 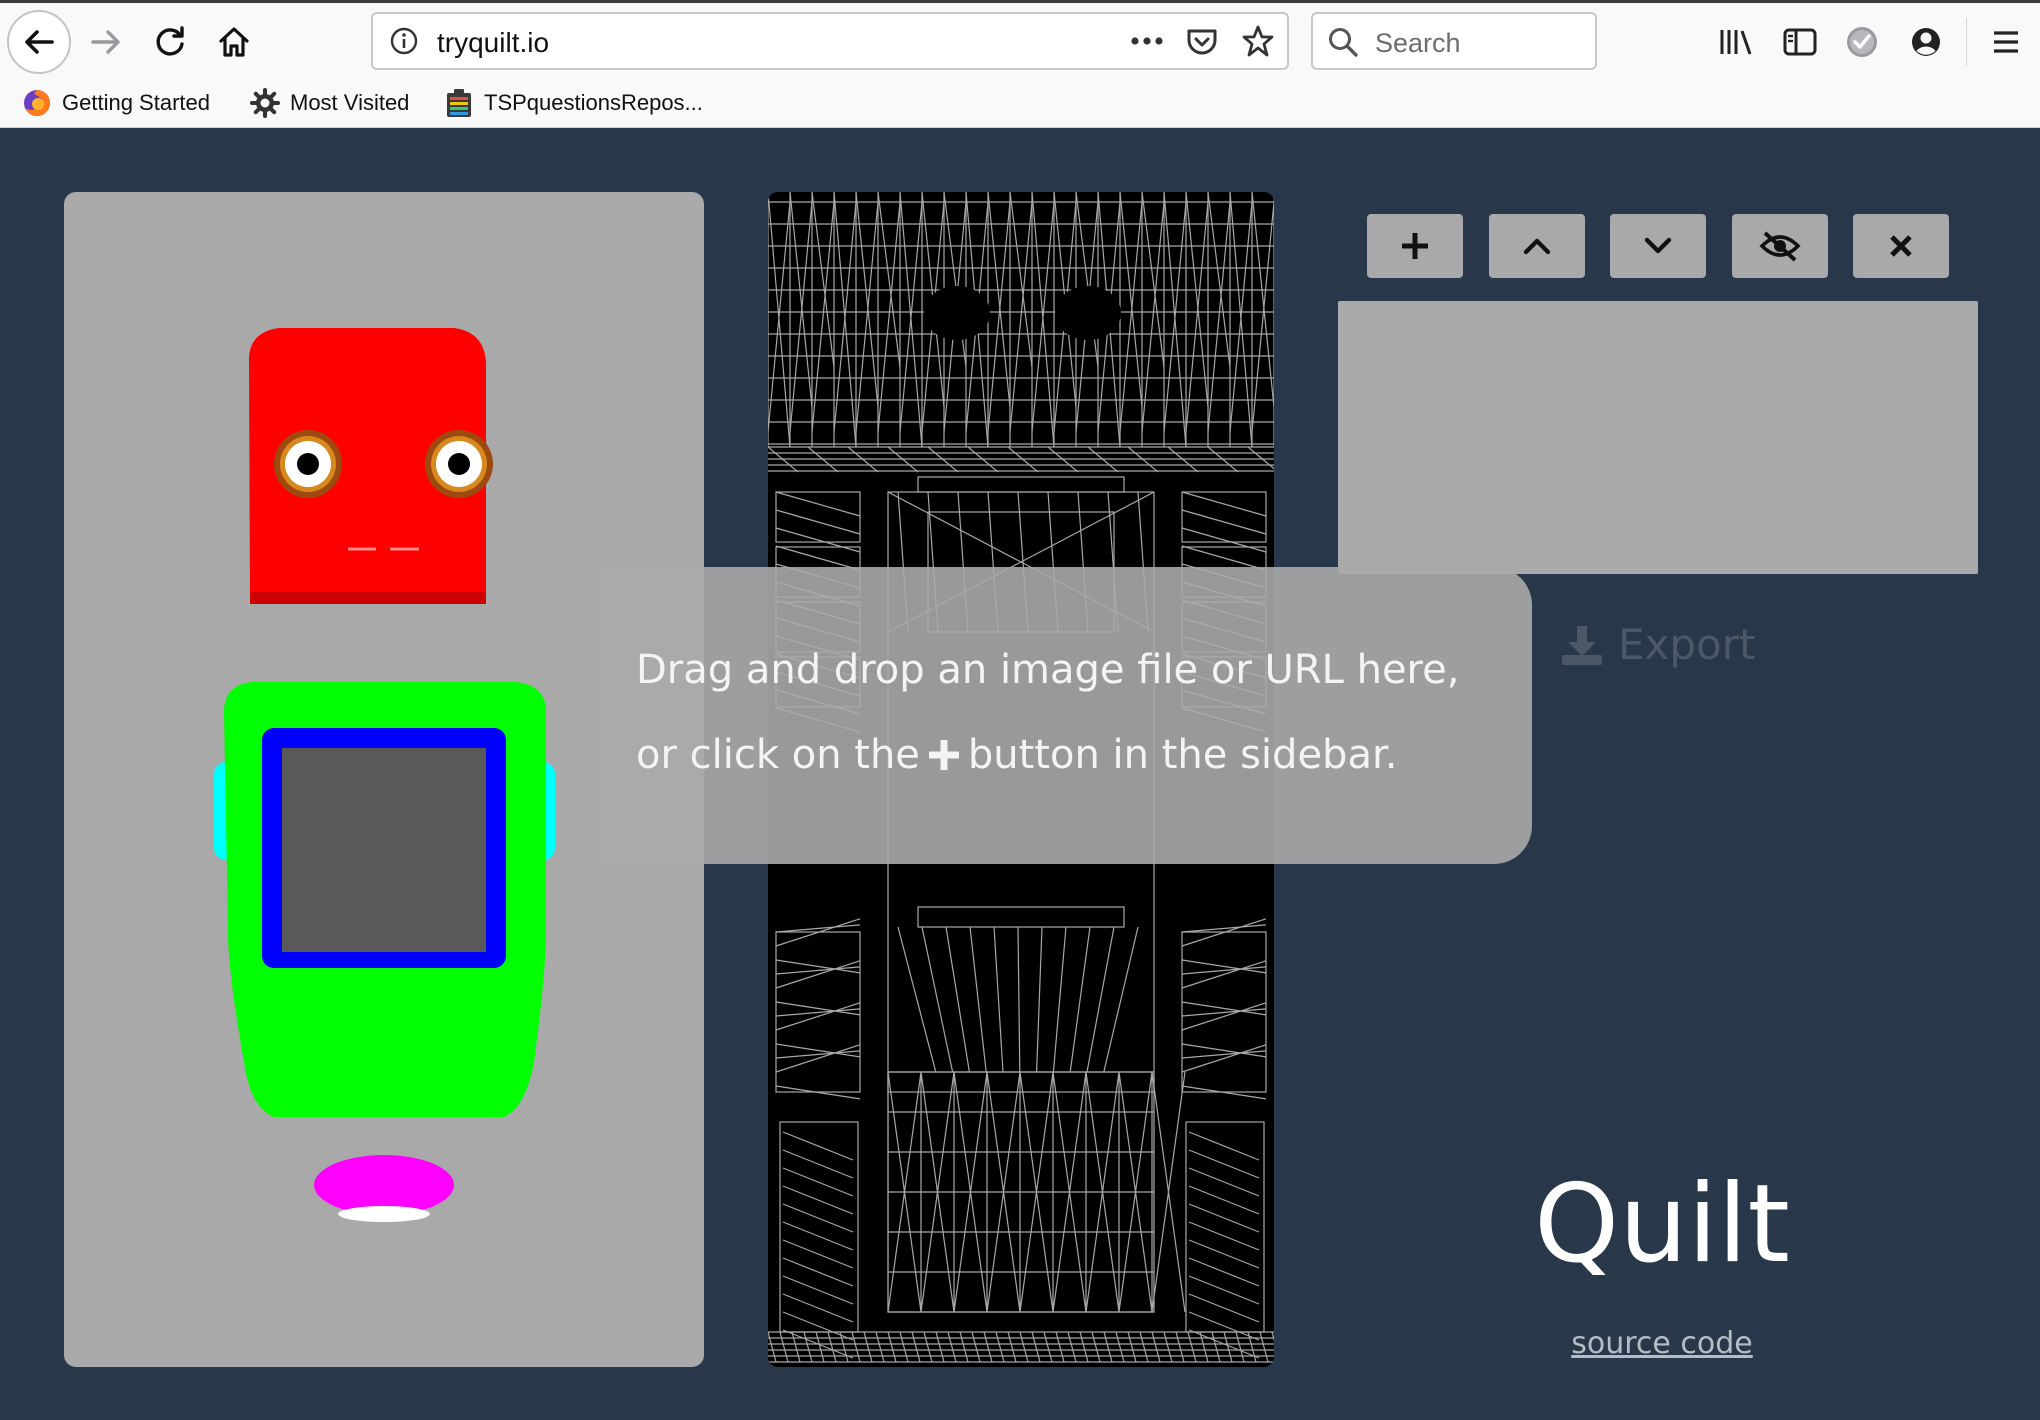 I want to click on robot-eye-right, so click(x=459, y=464).